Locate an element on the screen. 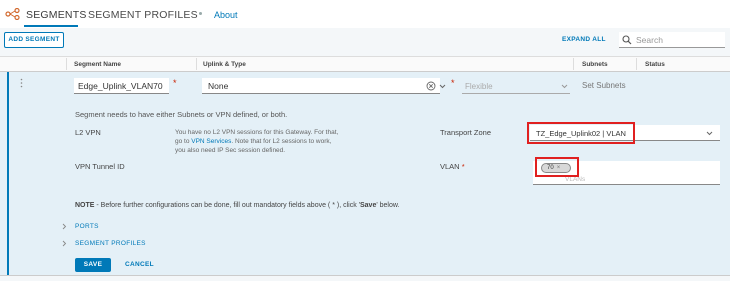 This screenshot has height=281, width=730. row-gutter is located at coordinates (3, 173).